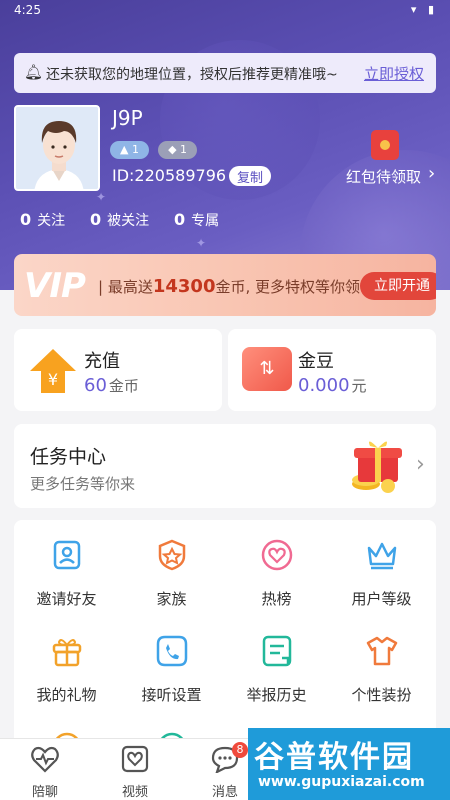  I want to click on following-stat: 0 关注, so click(42, 220).